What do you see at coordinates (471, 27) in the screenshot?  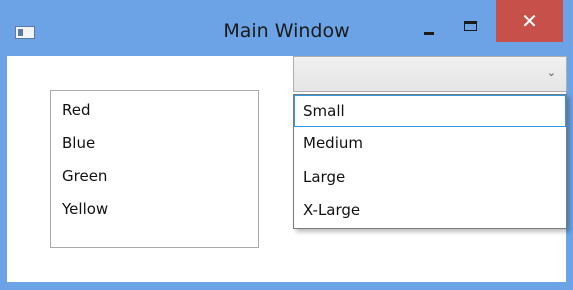 I see `maximize-button` at bounding box center [471, 27].